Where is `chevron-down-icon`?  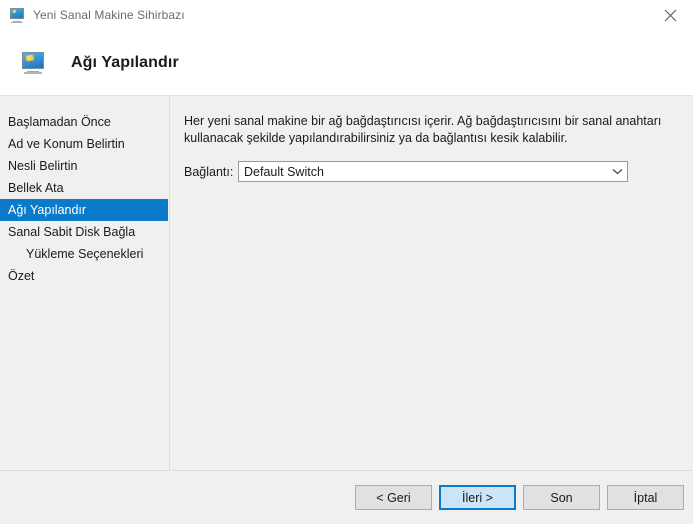 chevron-down-icon is located at coordinates (617, 171).